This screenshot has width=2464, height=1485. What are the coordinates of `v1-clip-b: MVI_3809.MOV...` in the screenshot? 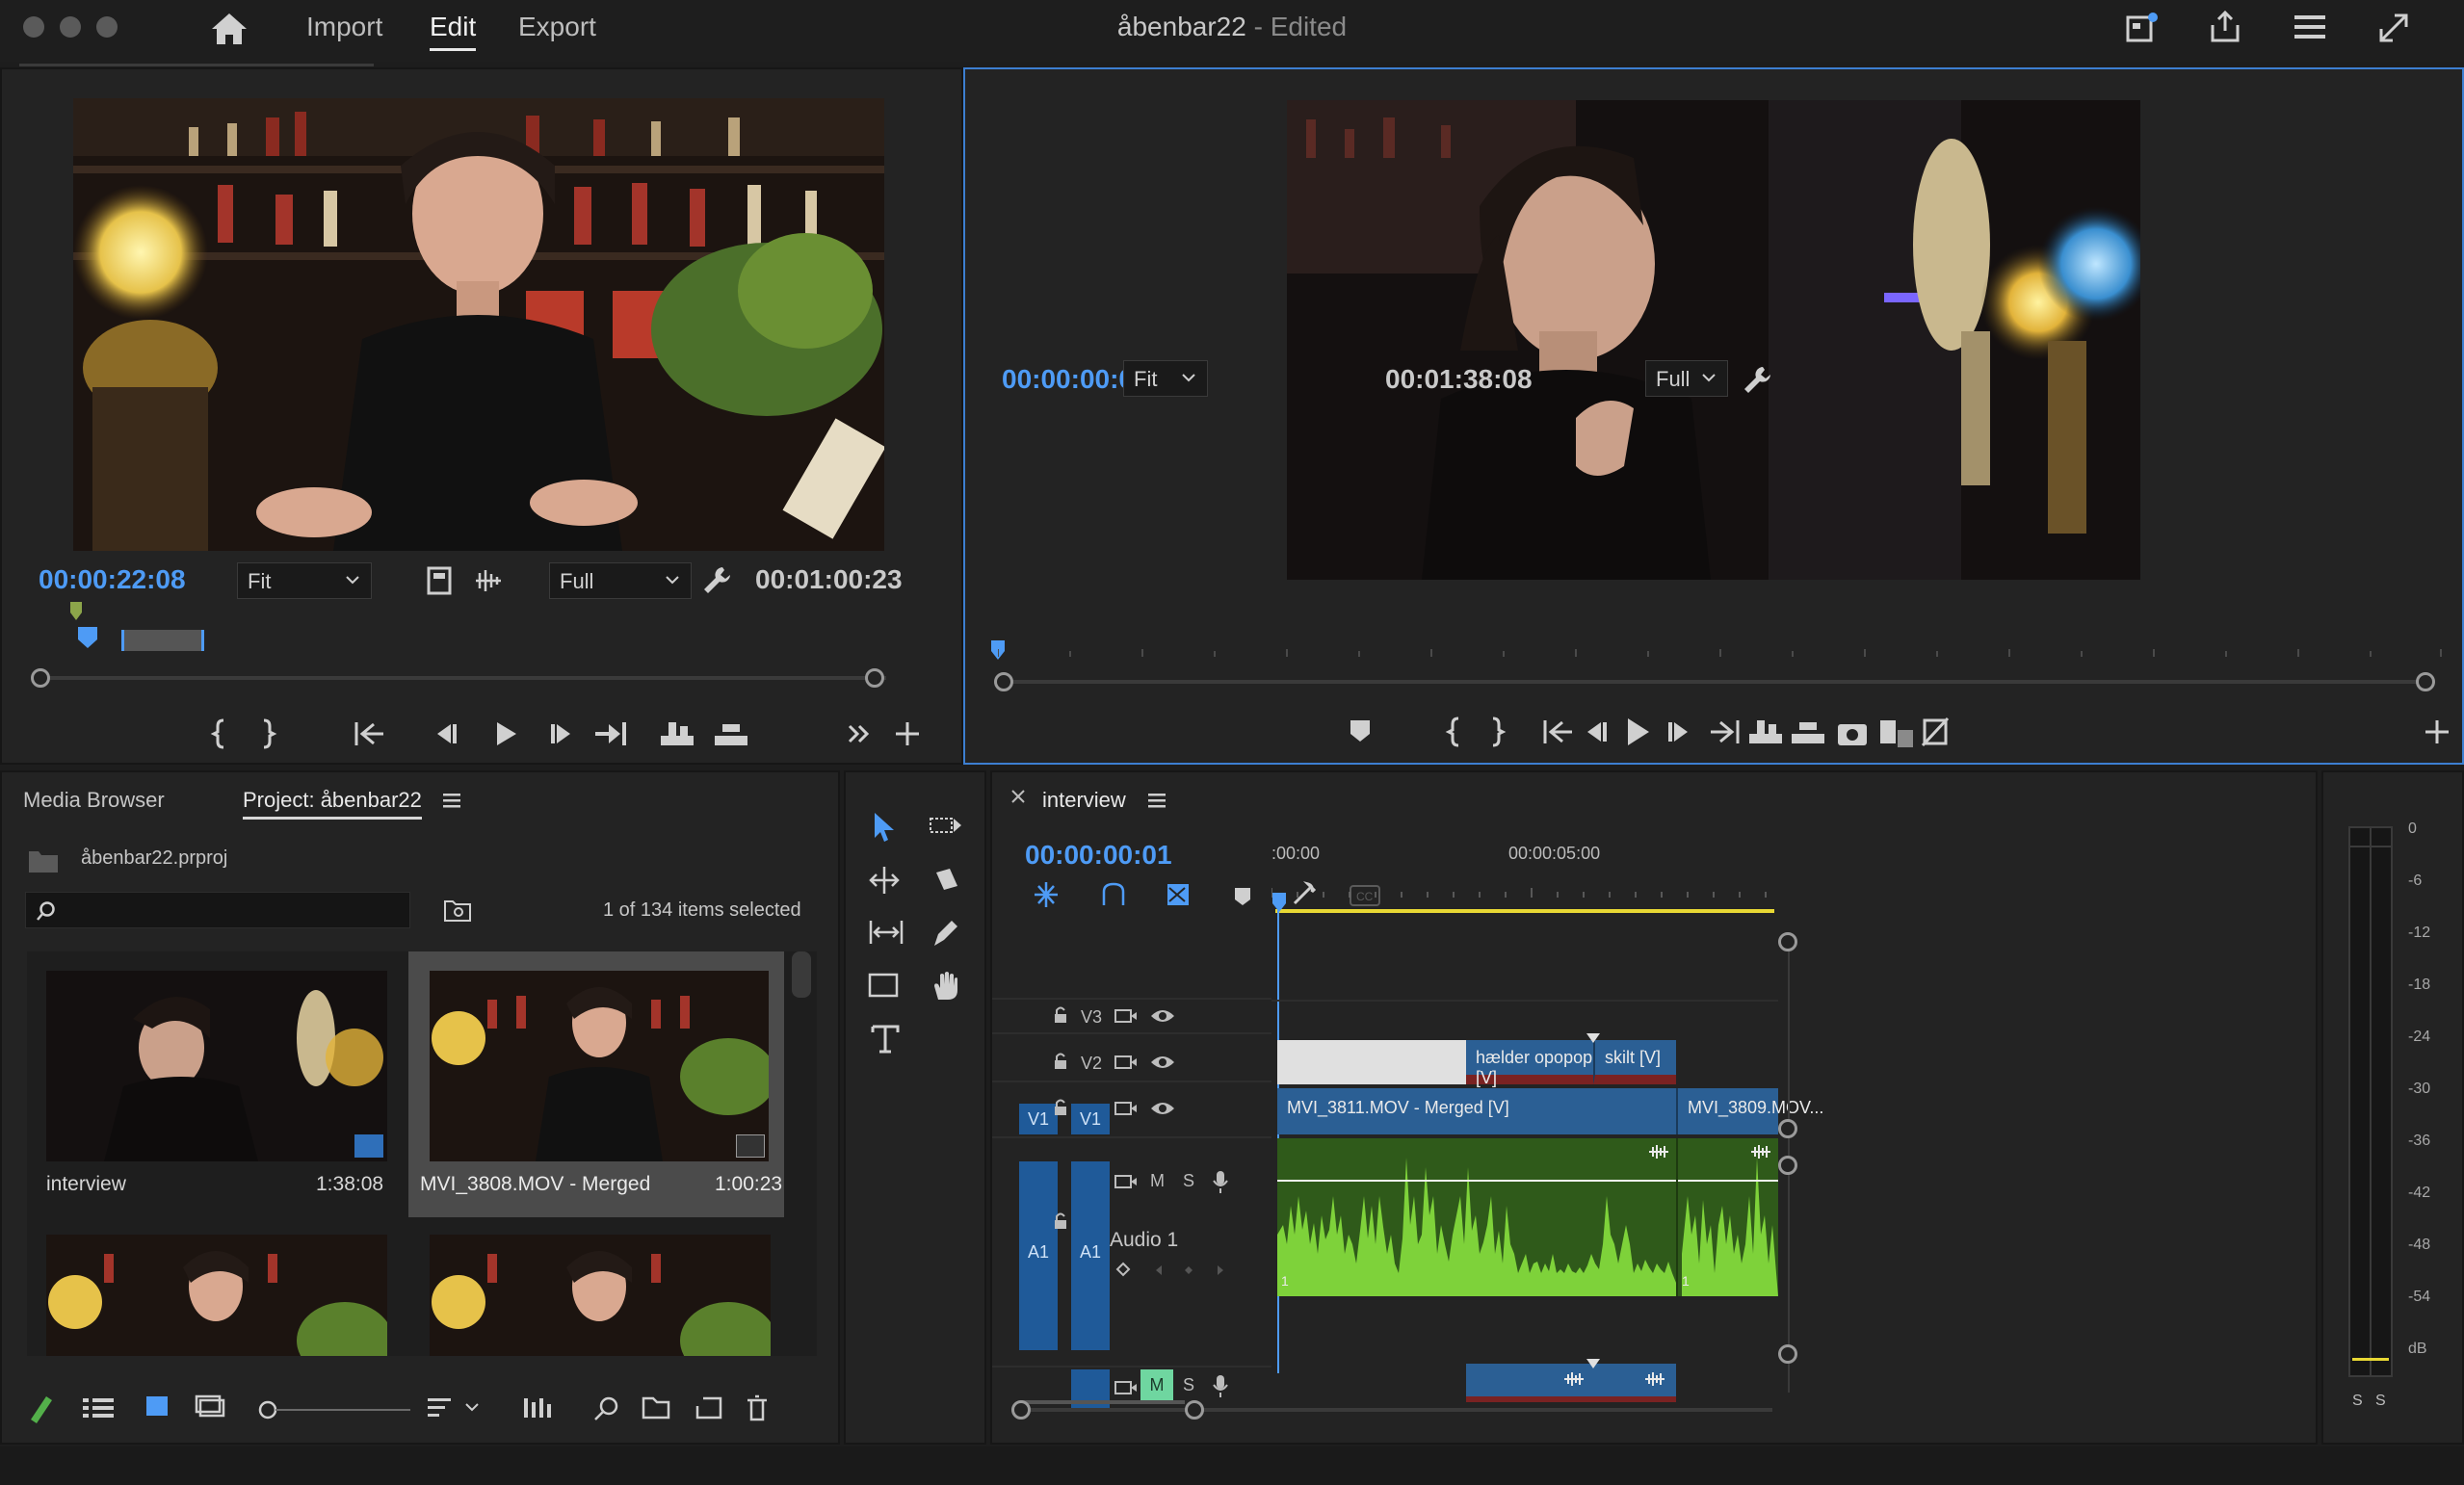 It's located at (1749, 1111).